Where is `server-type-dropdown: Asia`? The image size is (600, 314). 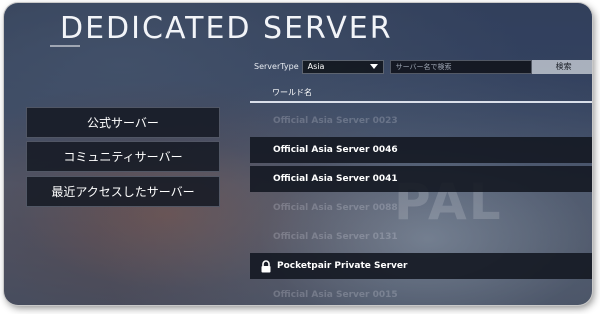 server-type-dropdown: Asia is located at coordinates (342, 66).